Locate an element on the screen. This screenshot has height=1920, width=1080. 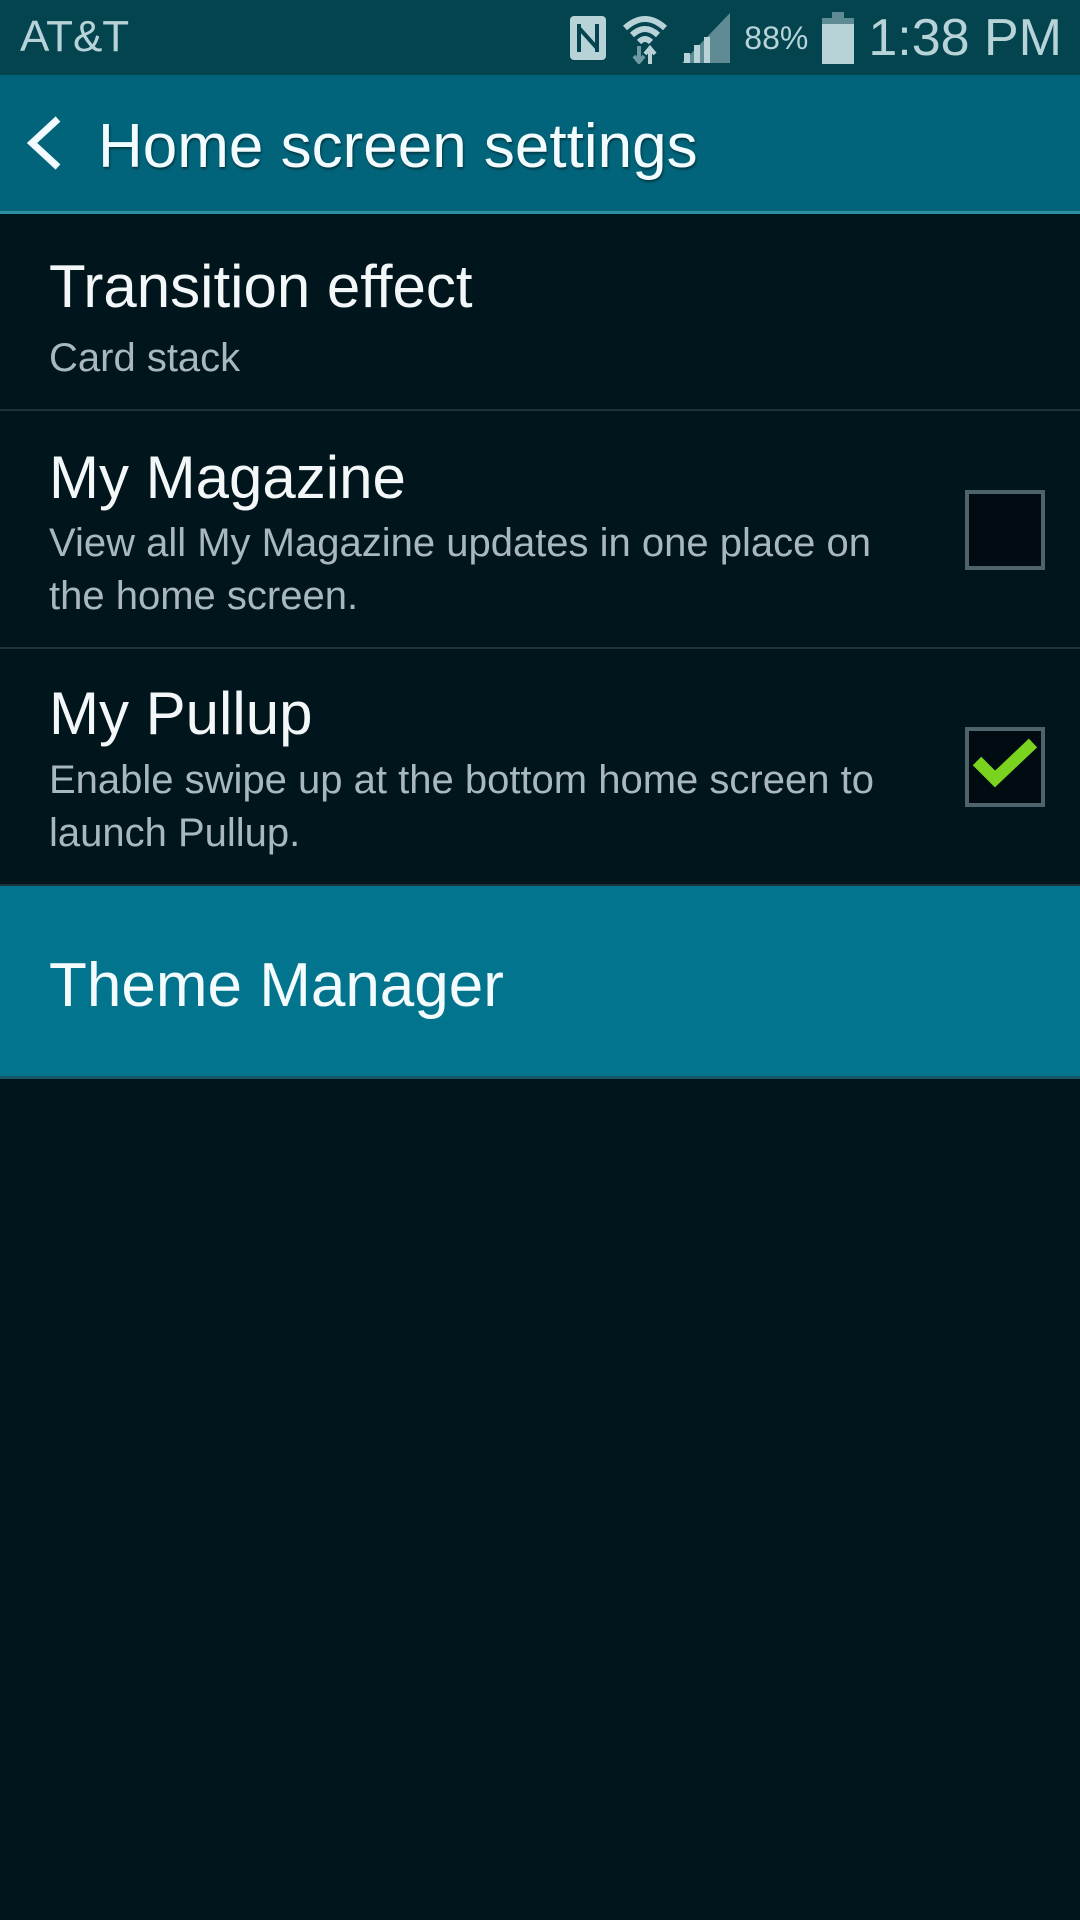
setting-title: My Pullup is located at coordinates (181, 713).